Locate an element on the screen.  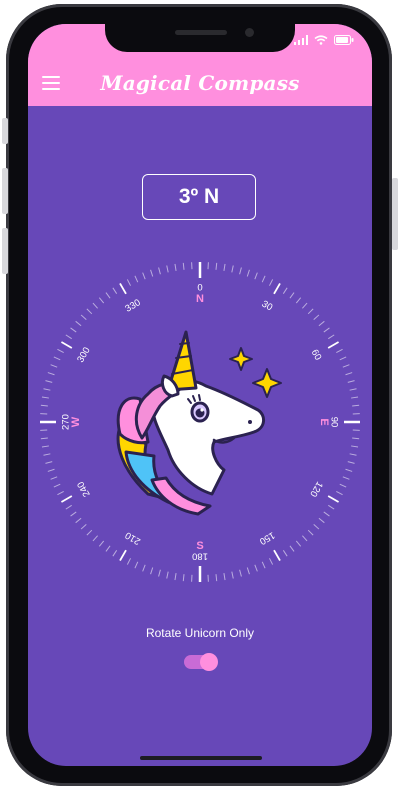
degree-label: 150 is located at coordinates (266, 537).